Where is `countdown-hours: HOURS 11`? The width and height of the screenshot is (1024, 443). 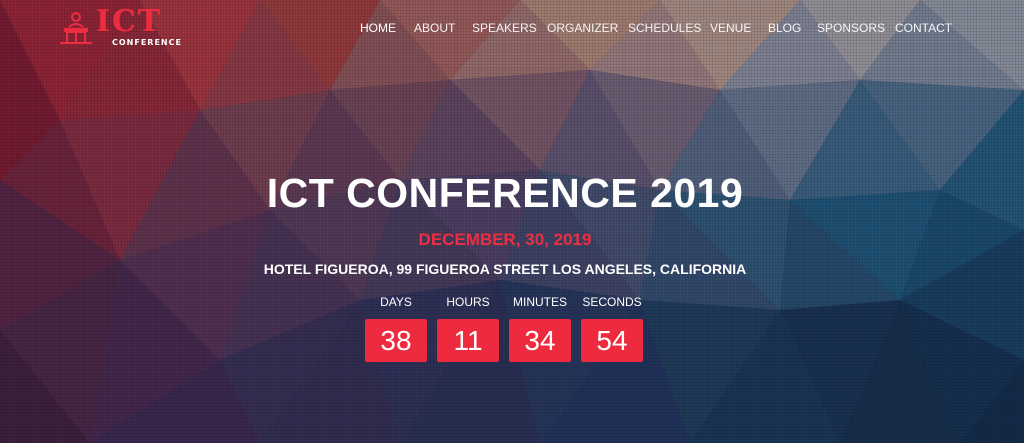 countdown-hours: HOURS 11 is located at coordinates (468, 329).